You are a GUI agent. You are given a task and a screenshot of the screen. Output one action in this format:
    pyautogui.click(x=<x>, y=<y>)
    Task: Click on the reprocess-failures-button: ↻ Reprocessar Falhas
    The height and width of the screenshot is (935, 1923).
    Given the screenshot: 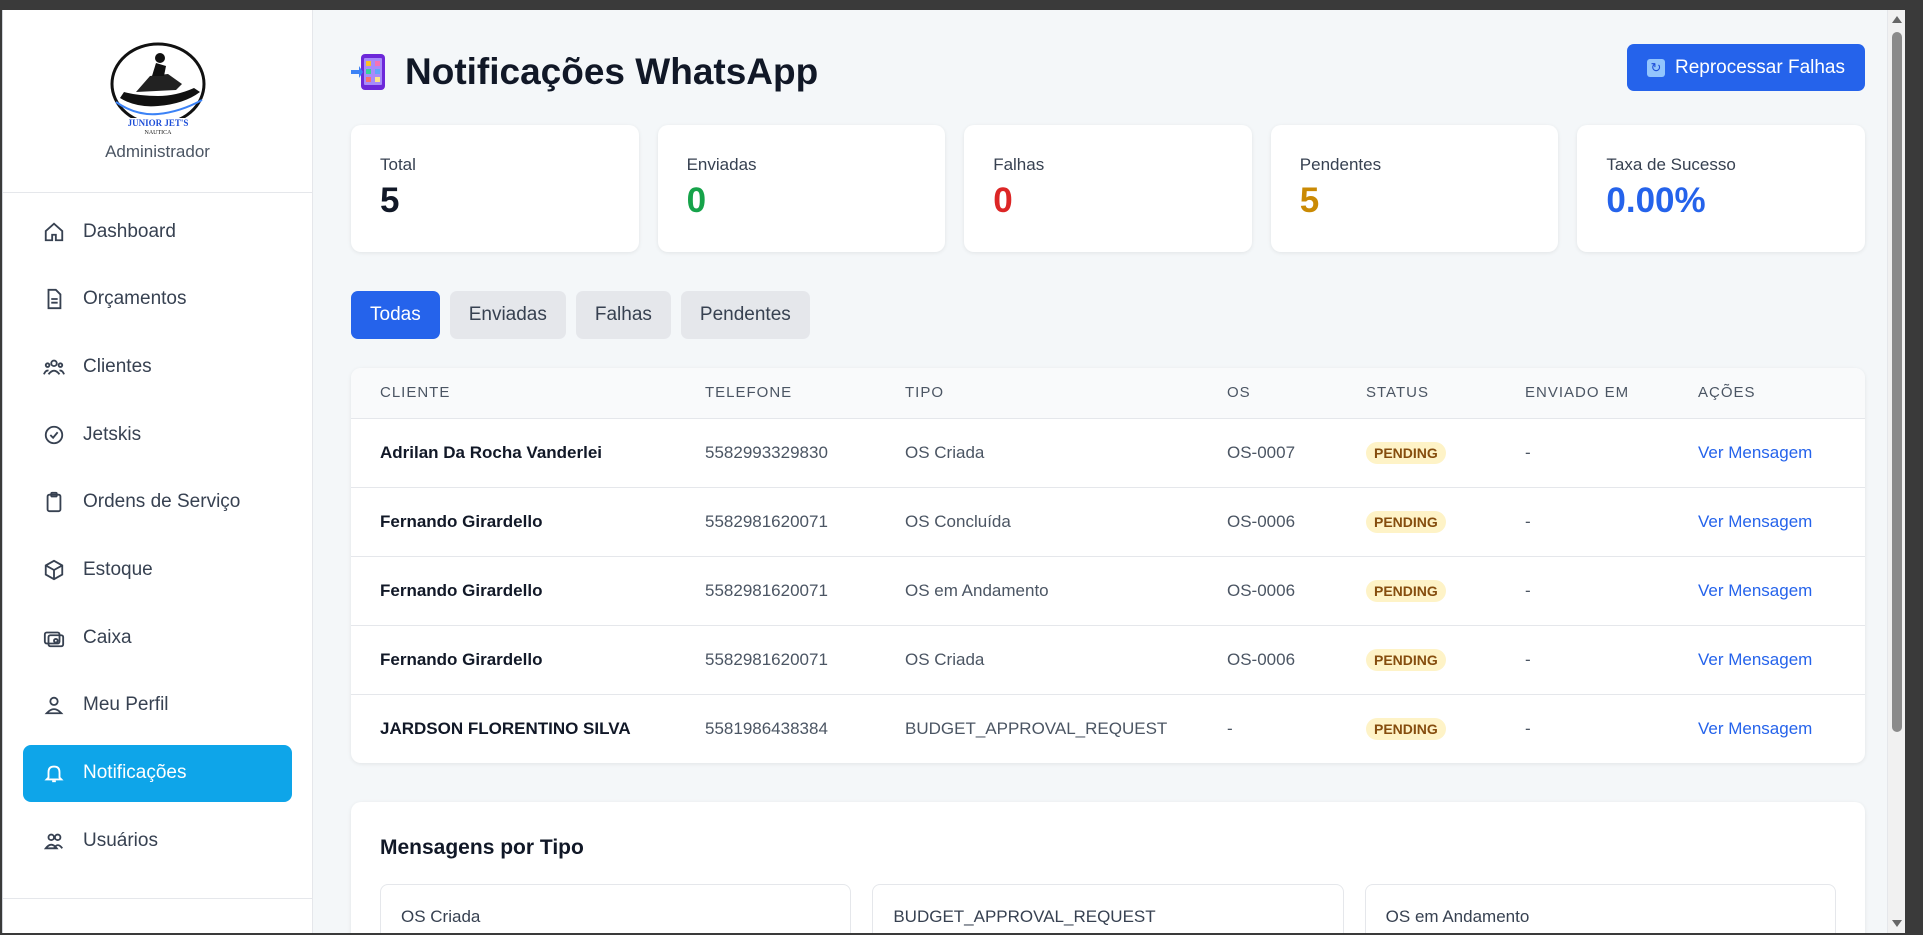 What is the action you would take?
    pyautogui.click(x=1745, y=67)
    